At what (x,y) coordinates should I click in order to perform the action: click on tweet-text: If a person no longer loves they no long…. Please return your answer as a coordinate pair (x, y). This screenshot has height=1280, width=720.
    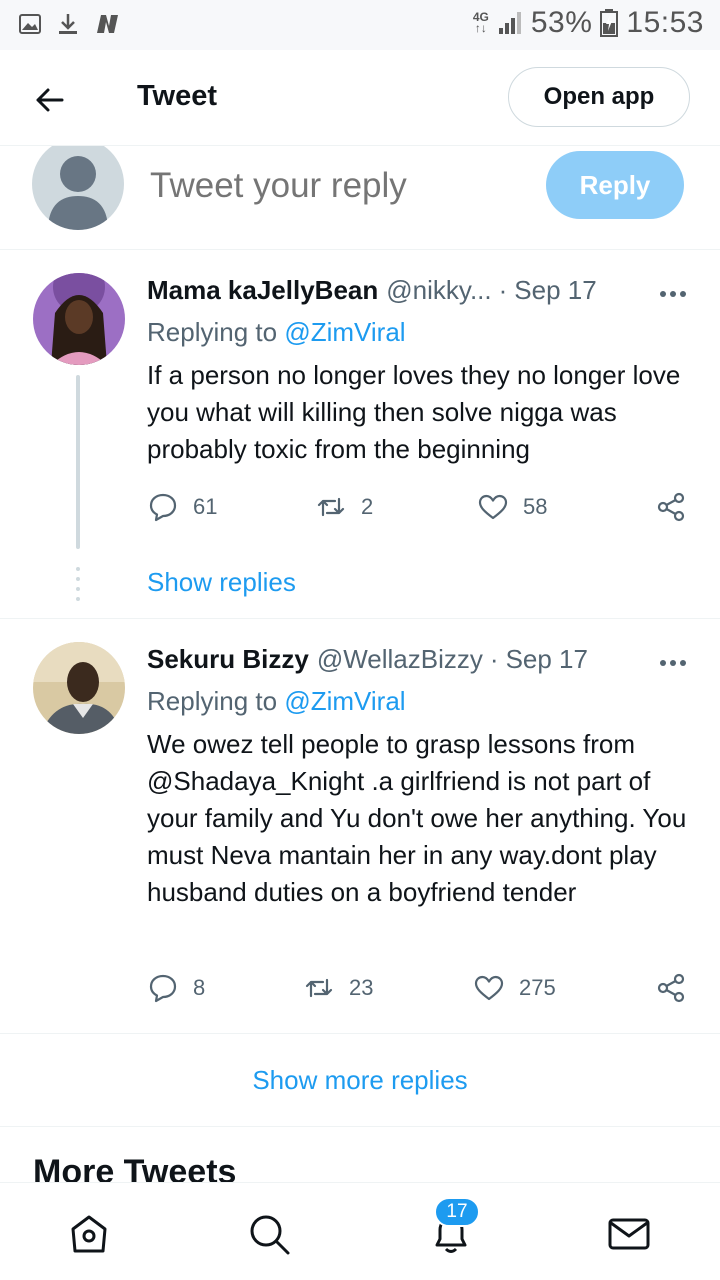
    Looking at the image, I should click on (414, 412).